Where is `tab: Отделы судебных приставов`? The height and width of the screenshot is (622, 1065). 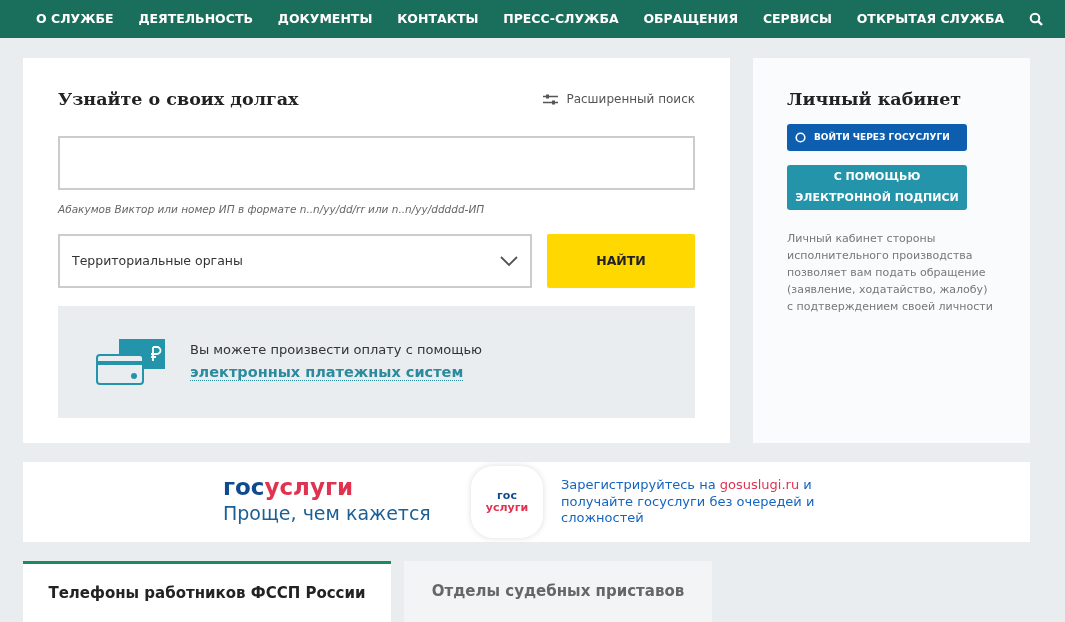
tab: Отделы судебных приставов is located at coordinates (558, 591).